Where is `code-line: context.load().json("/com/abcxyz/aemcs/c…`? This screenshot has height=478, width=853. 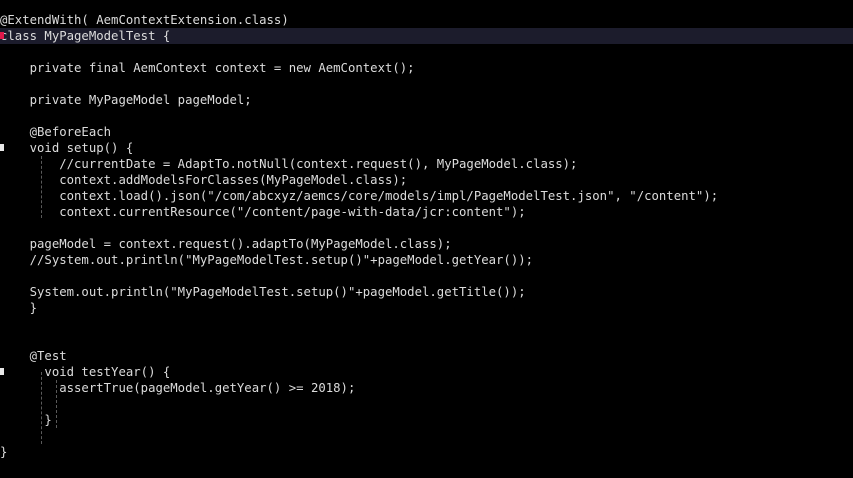
code-line: context.load().json("/com/abcxyz/aemcs/c… is located at coordinates (426, 196).